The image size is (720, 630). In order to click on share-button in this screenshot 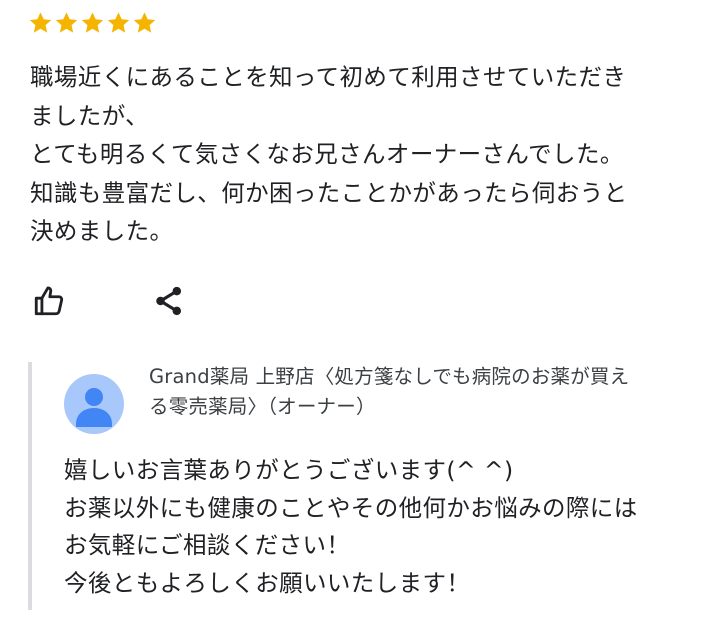, I will do `click(169, 301)`.